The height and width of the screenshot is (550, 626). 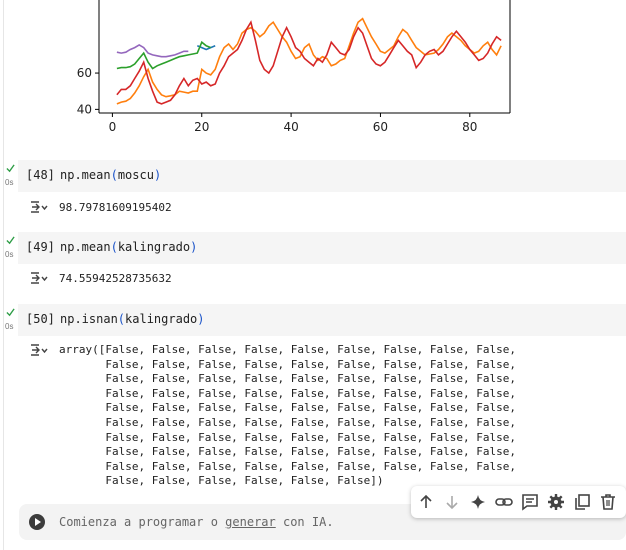 I want to click on arrow-up-icon, so click(x=426, y=501).